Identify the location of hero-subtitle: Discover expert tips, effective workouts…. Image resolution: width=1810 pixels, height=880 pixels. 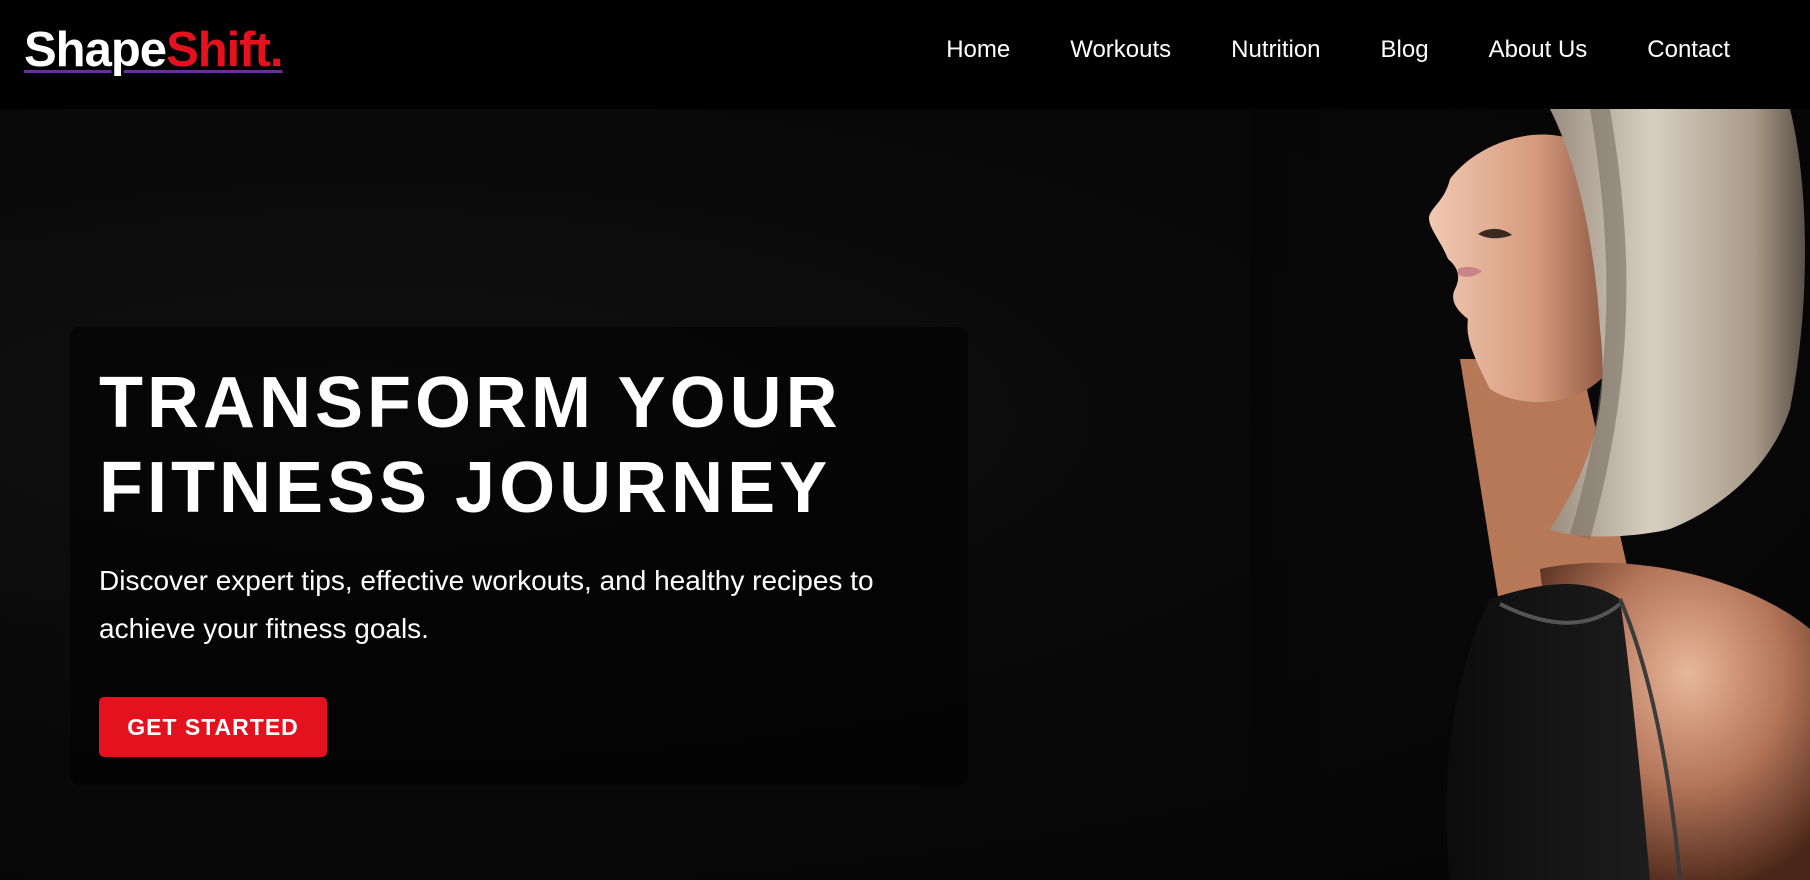
(486, 604).